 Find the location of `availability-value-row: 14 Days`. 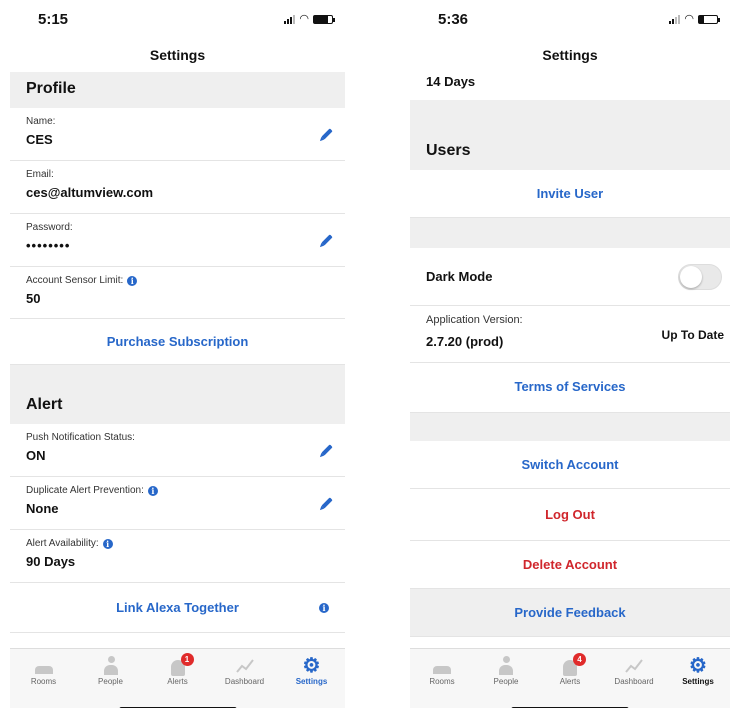

availability-value-row: 14 Days is located at coordinates (570, 86).